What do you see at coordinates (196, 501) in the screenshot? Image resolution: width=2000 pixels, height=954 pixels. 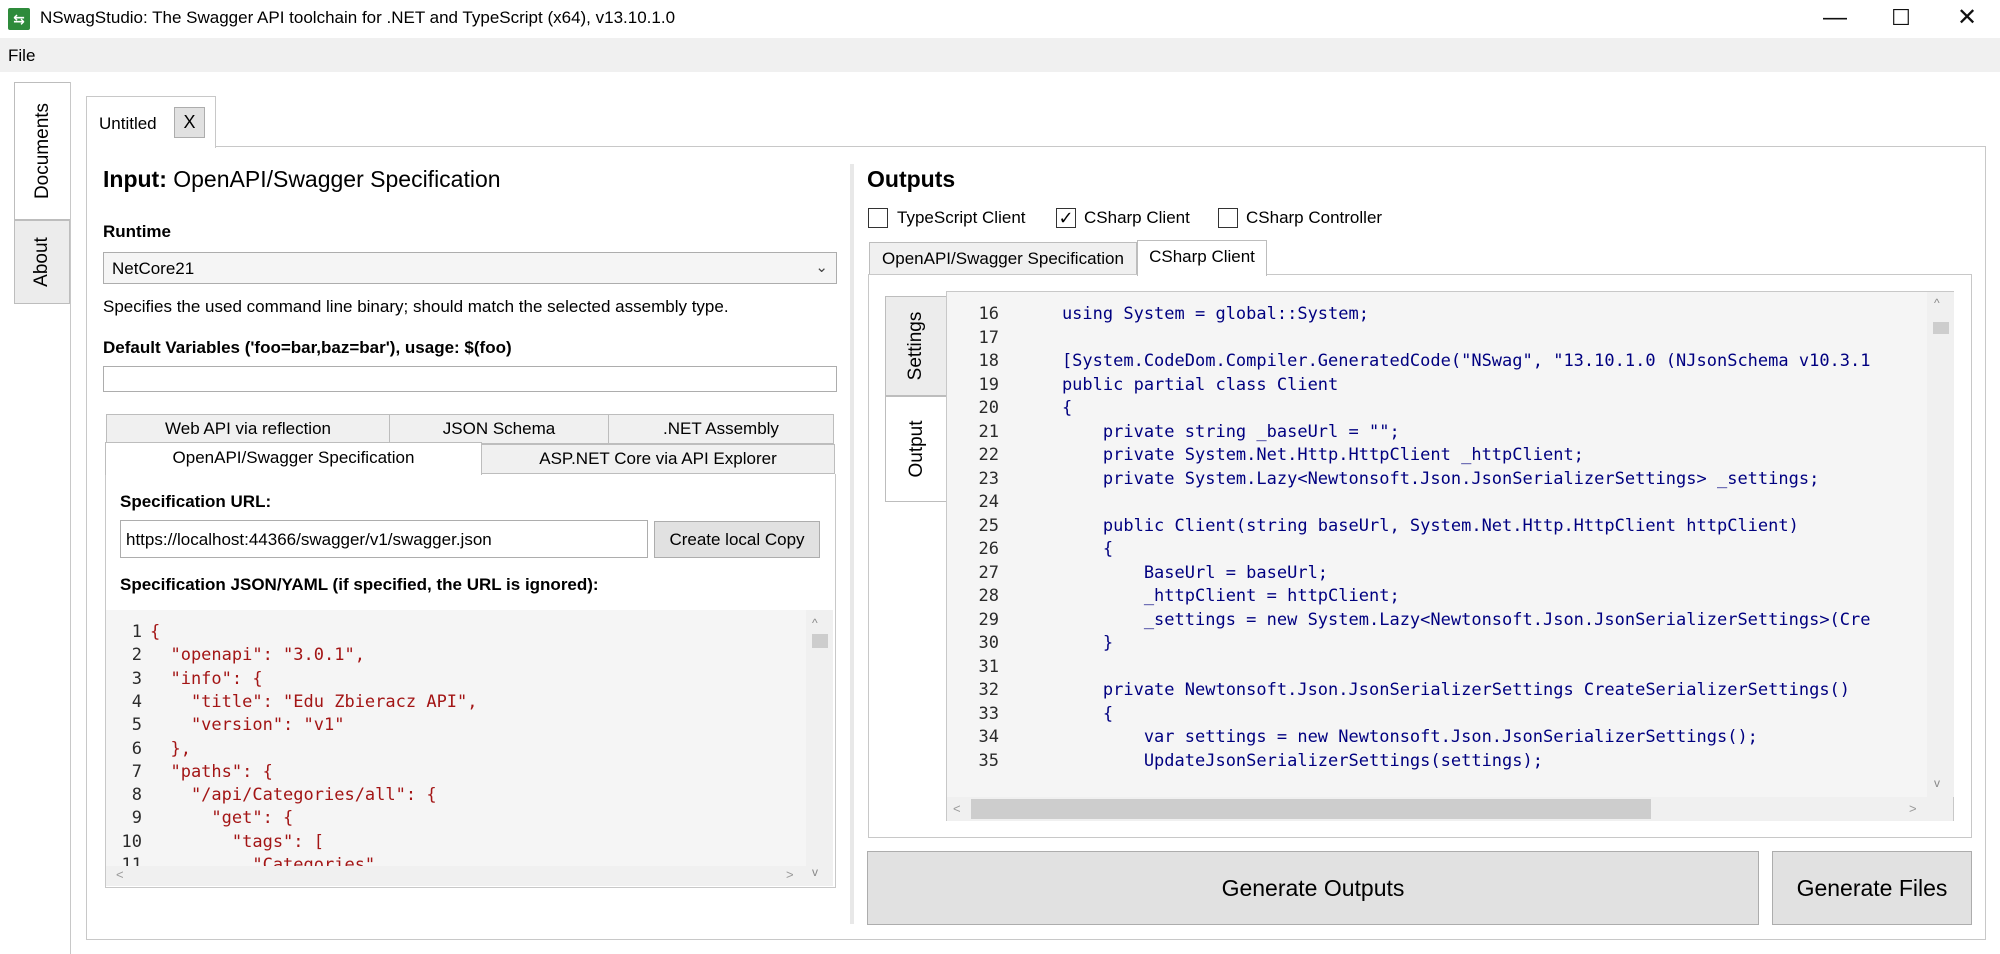 I see `spec-url-label: Specification URL:` at bounding box center [196, 501].